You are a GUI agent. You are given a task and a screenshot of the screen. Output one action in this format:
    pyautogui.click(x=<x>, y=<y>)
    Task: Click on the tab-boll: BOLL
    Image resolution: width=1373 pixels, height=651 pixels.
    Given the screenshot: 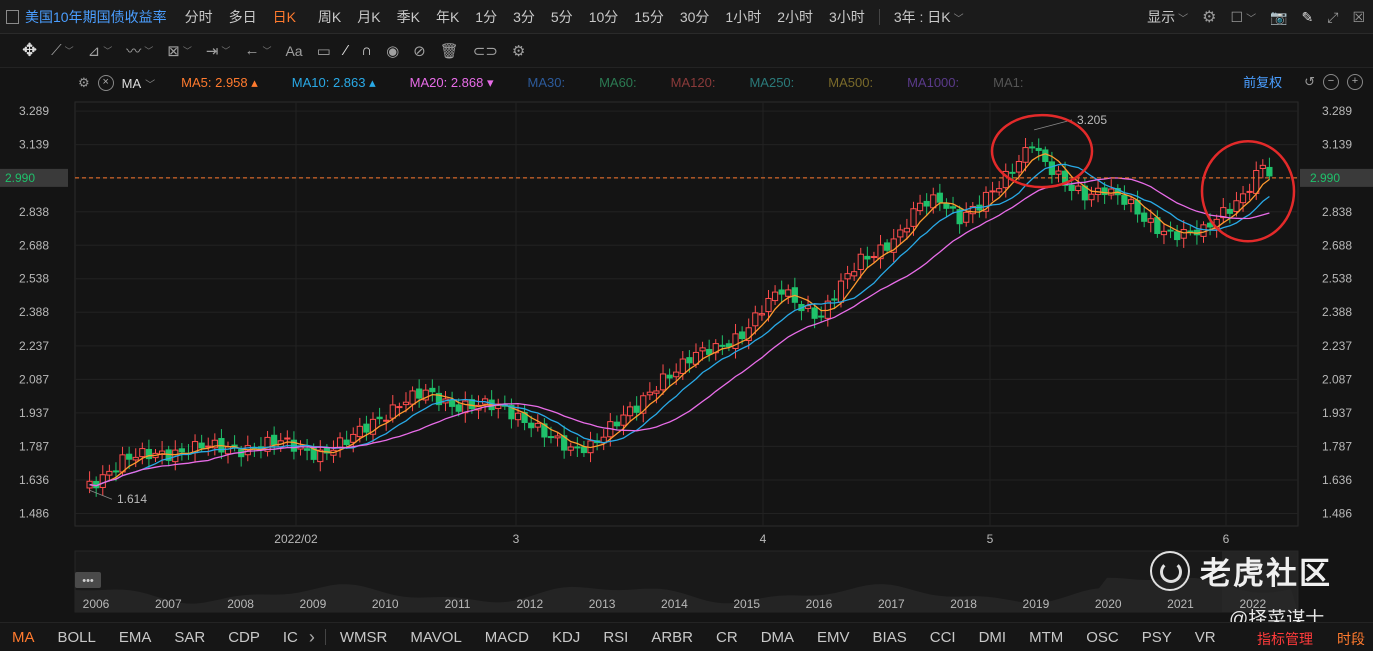 What is the action you would take?
    pyautogui.click(x=77, y=637)
    